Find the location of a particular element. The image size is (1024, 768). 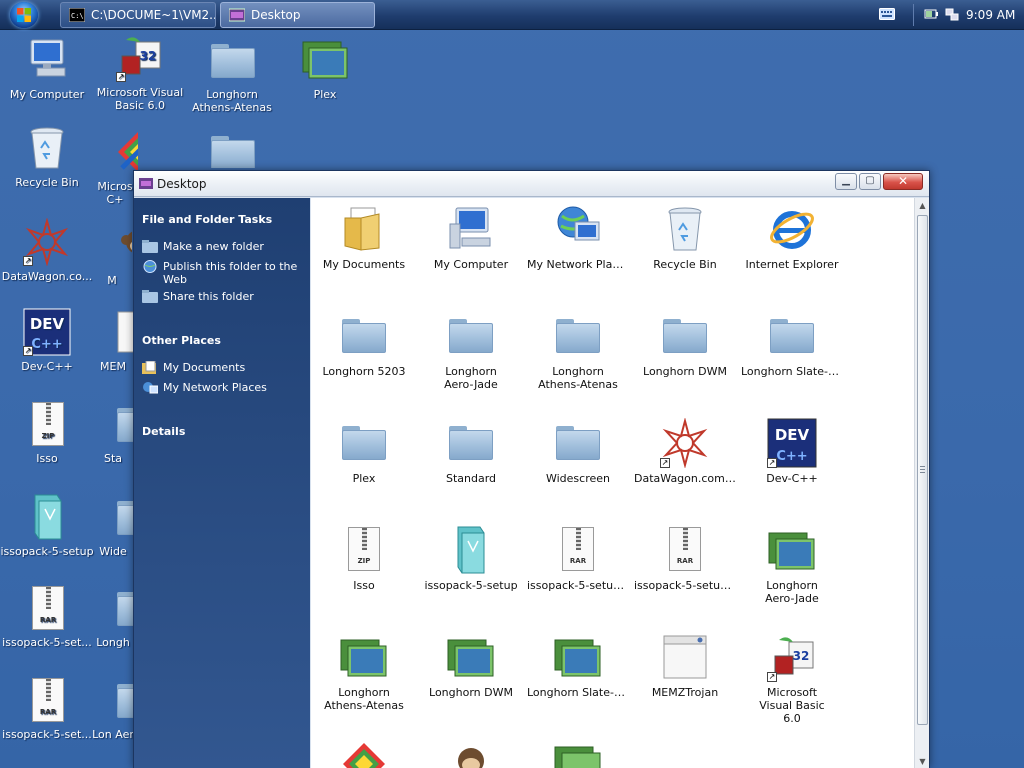

item-my-network-places: My Network Places is located at coordinates (578, 237).